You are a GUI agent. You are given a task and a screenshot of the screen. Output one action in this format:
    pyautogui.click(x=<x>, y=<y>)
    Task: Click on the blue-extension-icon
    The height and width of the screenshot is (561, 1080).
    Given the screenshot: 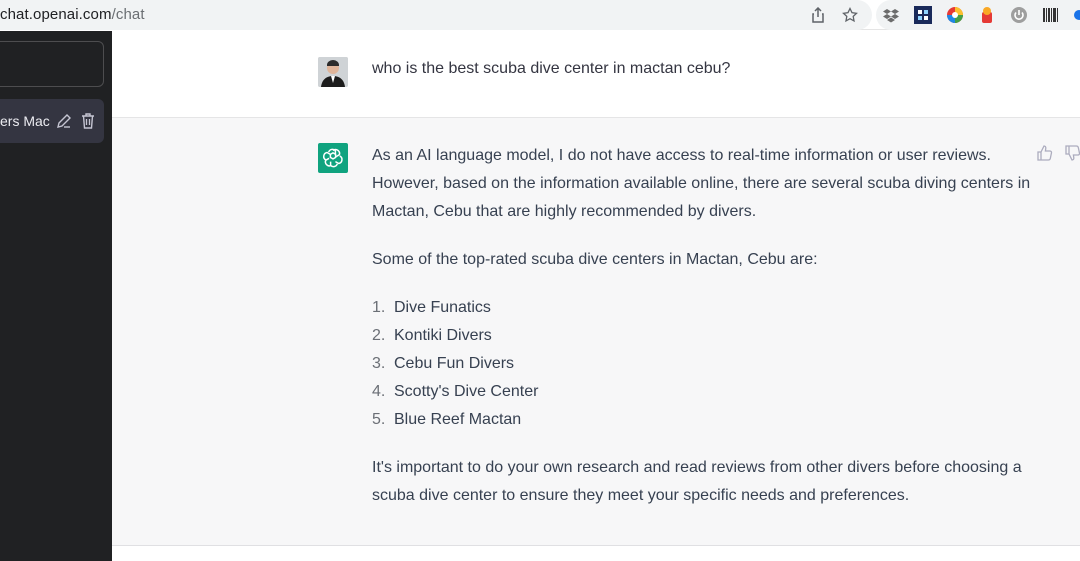 What is the action you would take?
    pyautogui.click(x=1076, y=15)
    